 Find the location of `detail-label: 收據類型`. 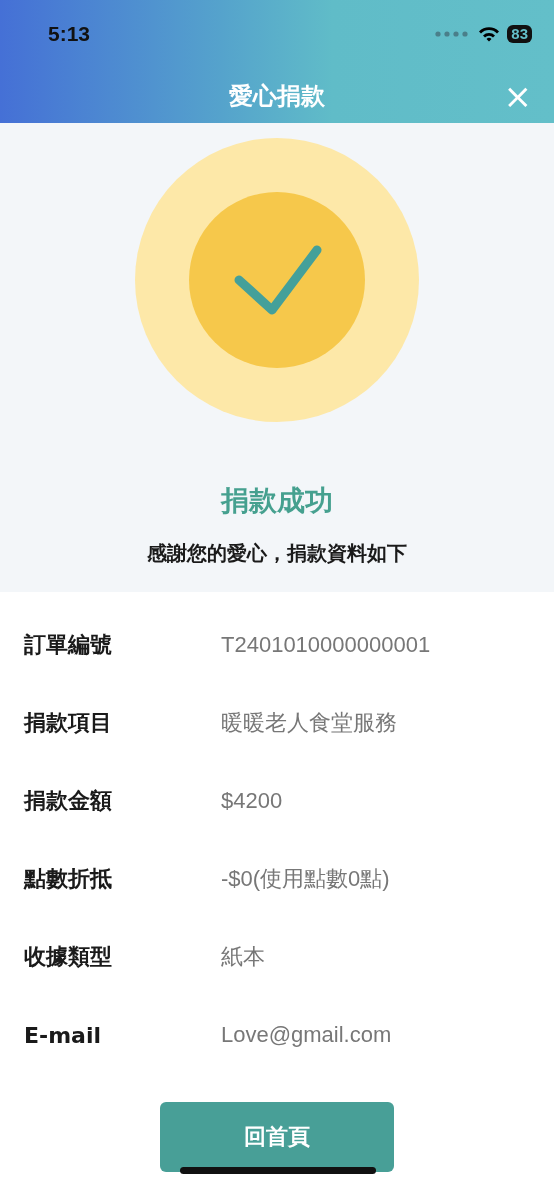

detail-label: 收據類型 is located at coordinates (68, 957).